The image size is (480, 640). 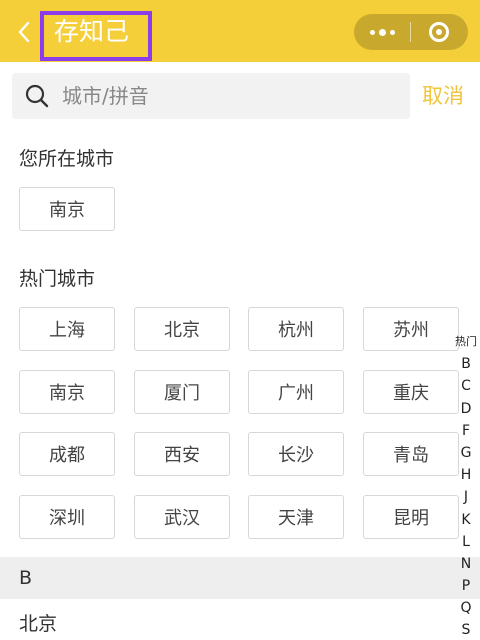 I want to click on index-letter: B, so click(x=466, y=364).